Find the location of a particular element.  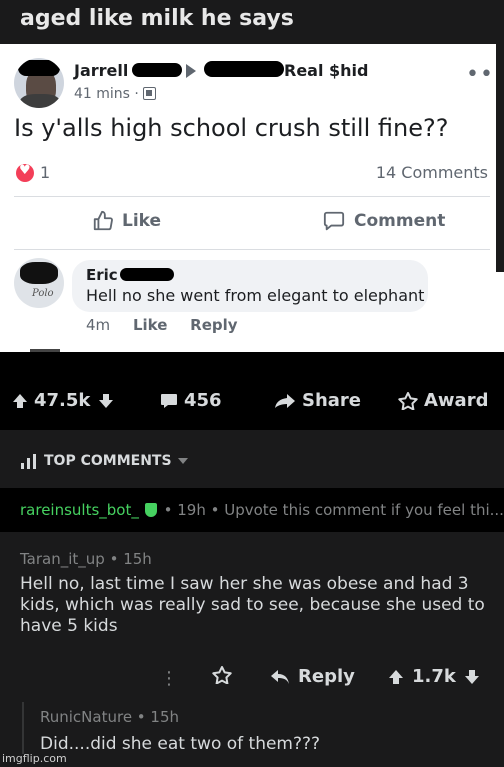

post-time: 41 mins · is located at coordinates (106, 94).